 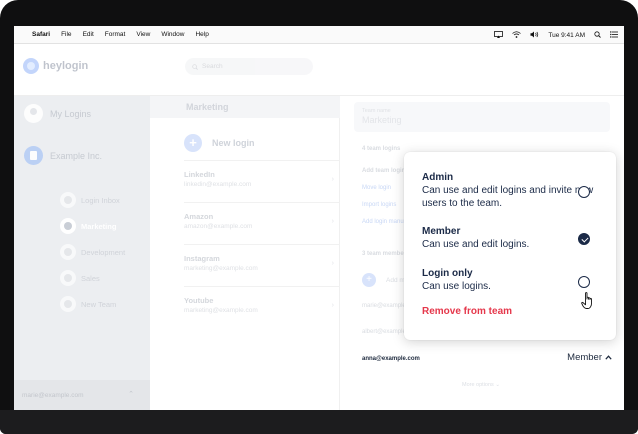 I want to click on menu-file: File, so click(x=66, y=34).